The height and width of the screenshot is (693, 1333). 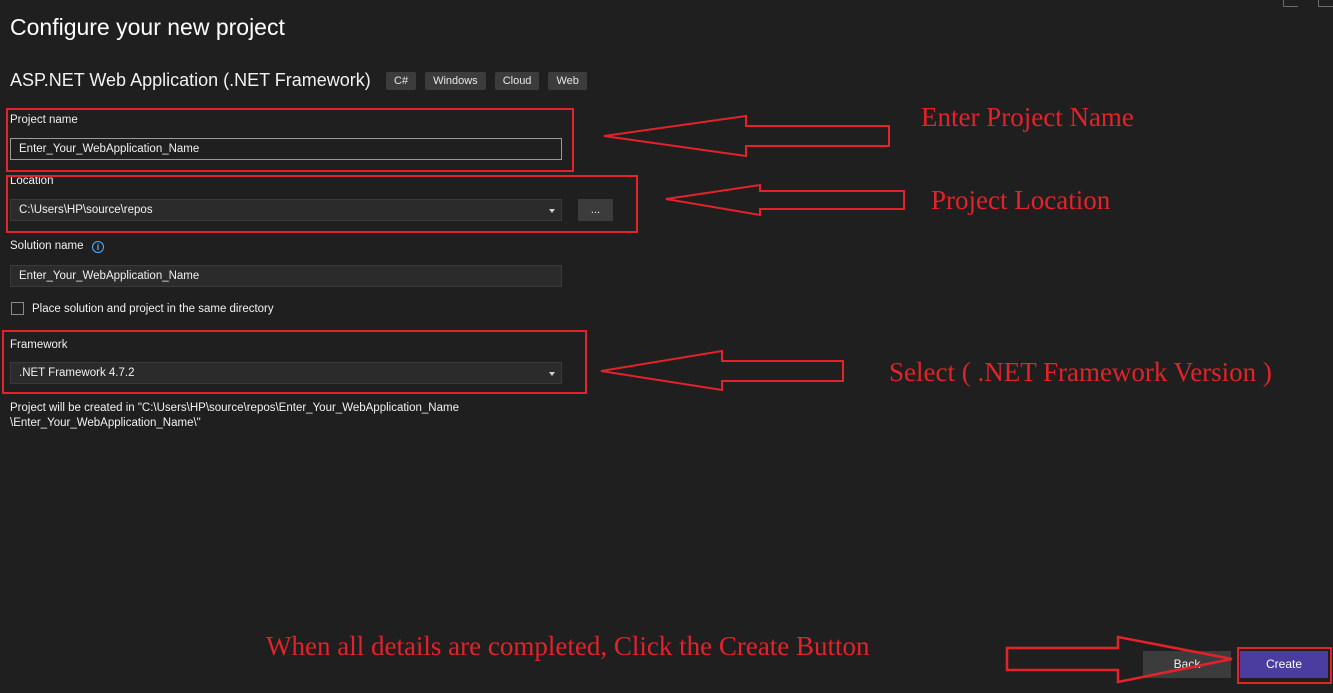 What do you see at coordinates (1027, 117) in the screenshot?
I see `annotation-project-name: Enter Project Name` at bounding box center [1027, 117].